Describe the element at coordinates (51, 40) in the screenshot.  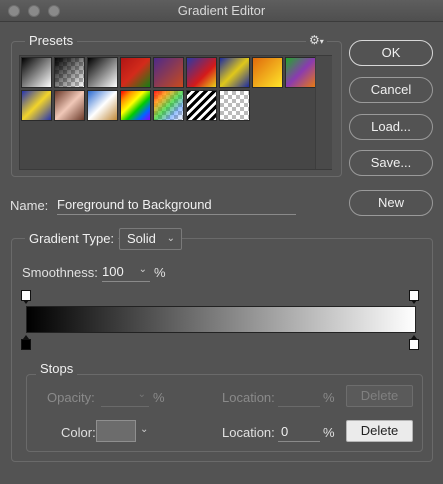
I see `presets-label: Presets` at that location.